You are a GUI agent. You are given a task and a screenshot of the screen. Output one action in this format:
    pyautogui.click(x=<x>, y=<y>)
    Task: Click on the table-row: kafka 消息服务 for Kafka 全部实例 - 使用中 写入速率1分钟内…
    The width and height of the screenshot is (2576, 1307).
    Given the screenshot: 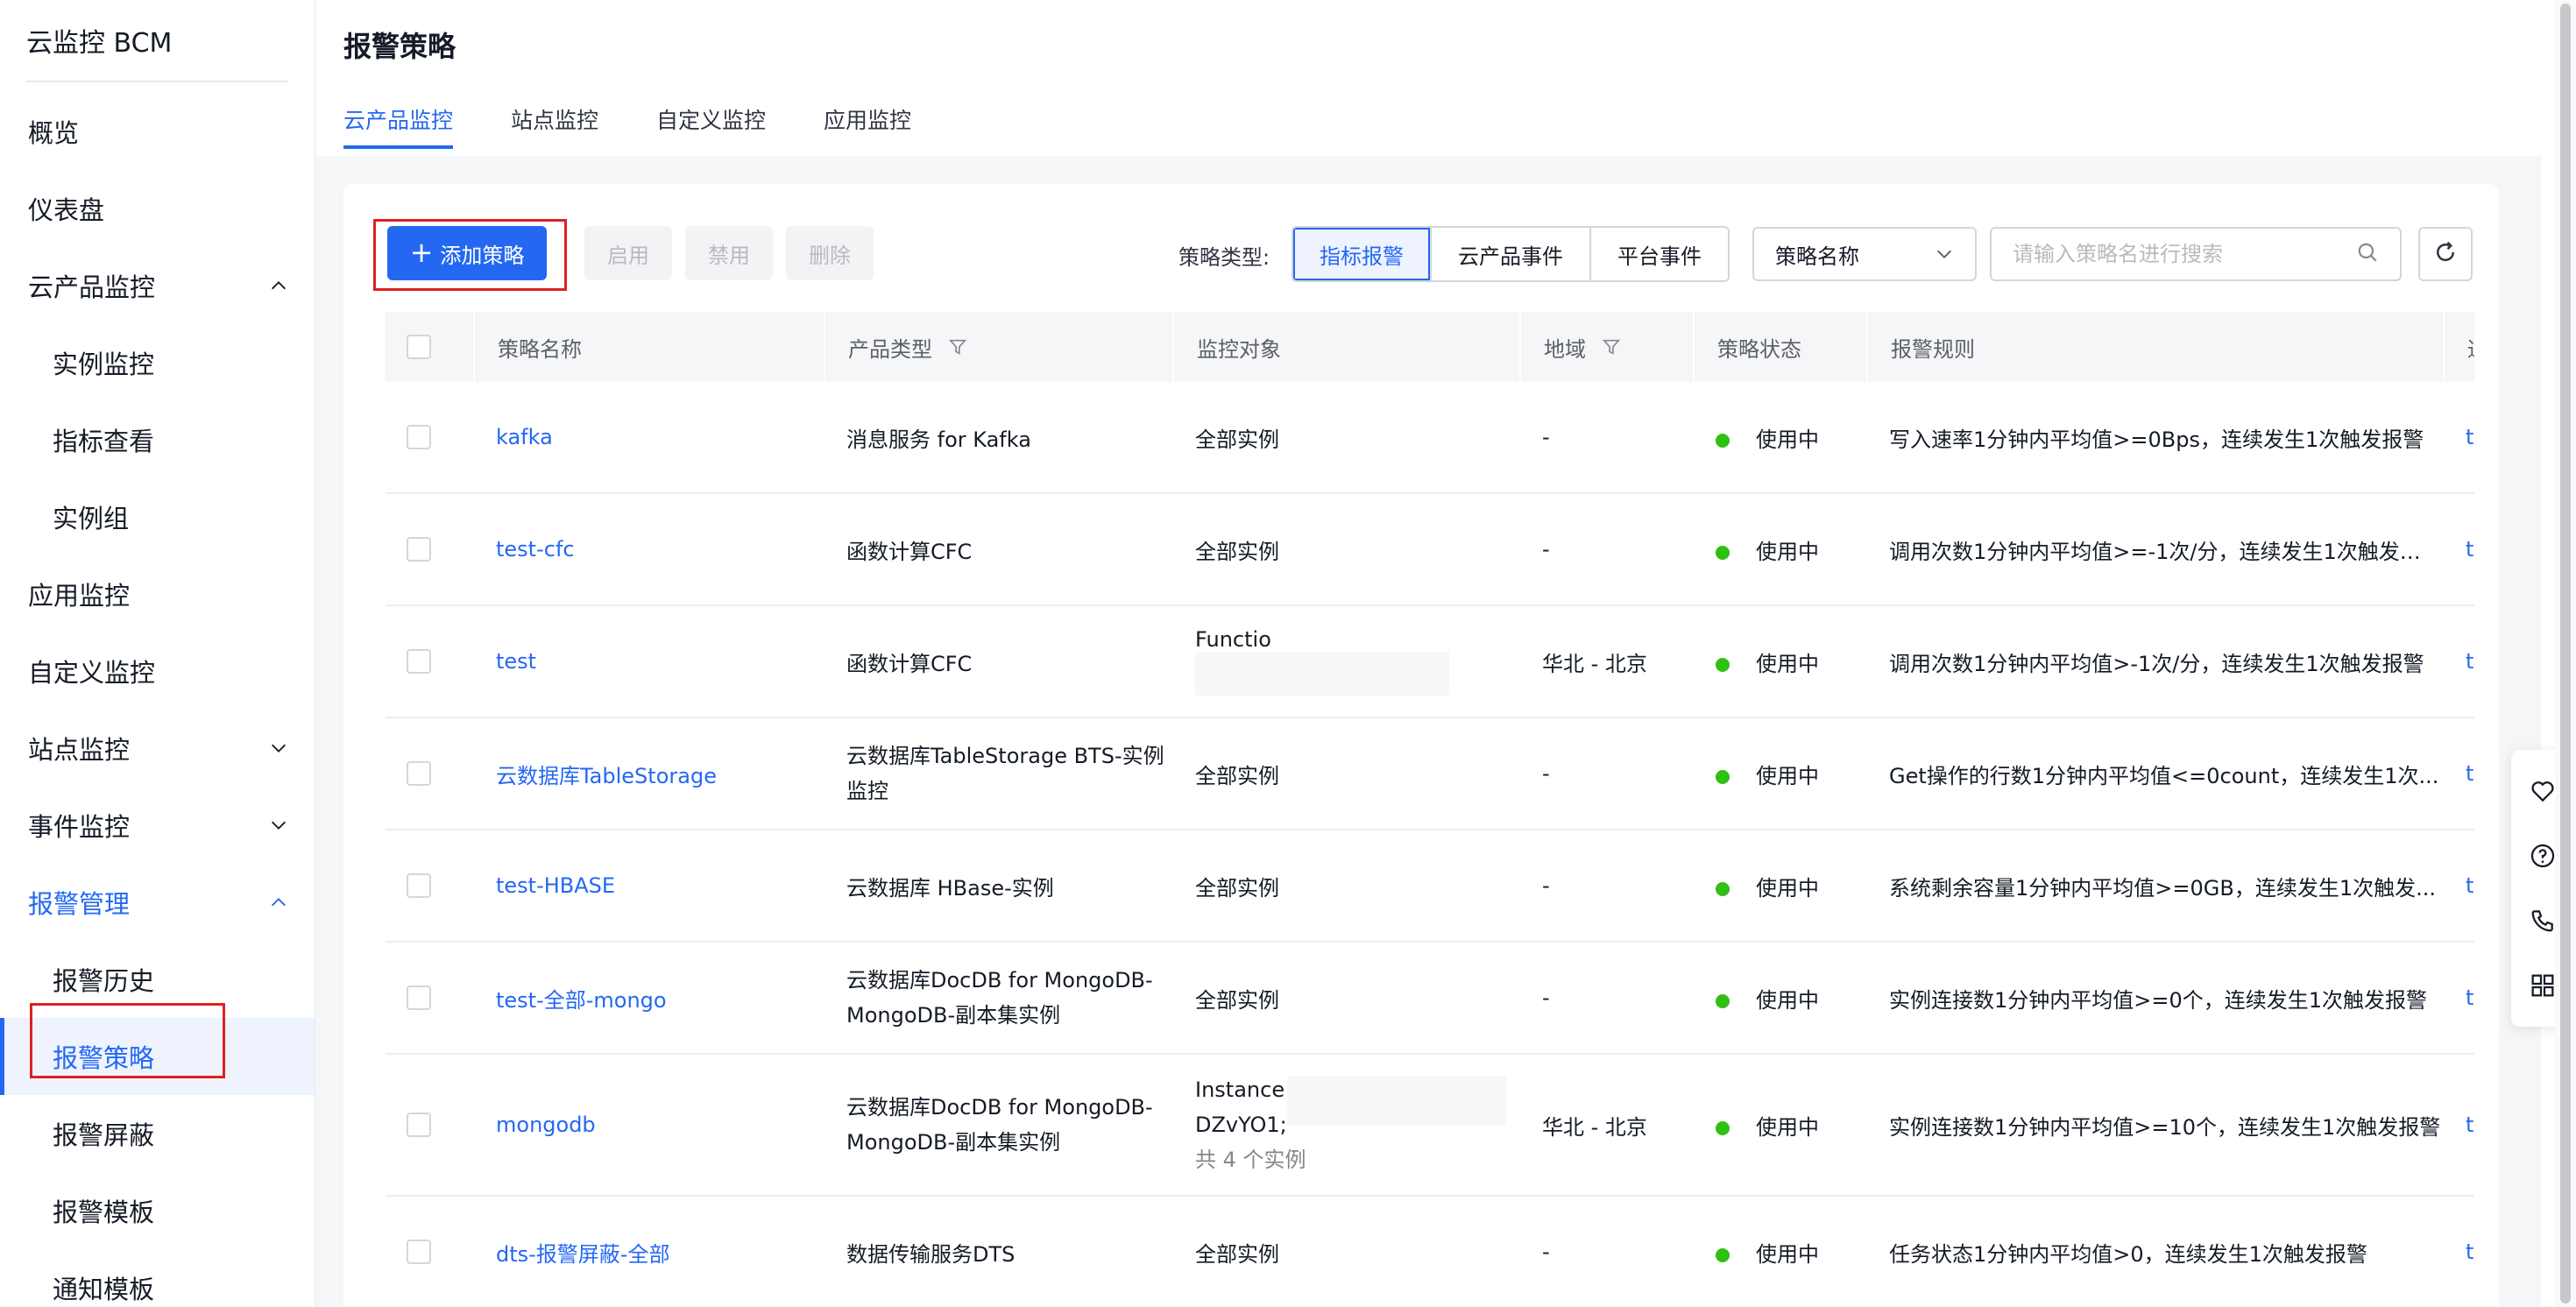 What is the action you would take?
    pyautogui.click(x=1430, y=438)
    